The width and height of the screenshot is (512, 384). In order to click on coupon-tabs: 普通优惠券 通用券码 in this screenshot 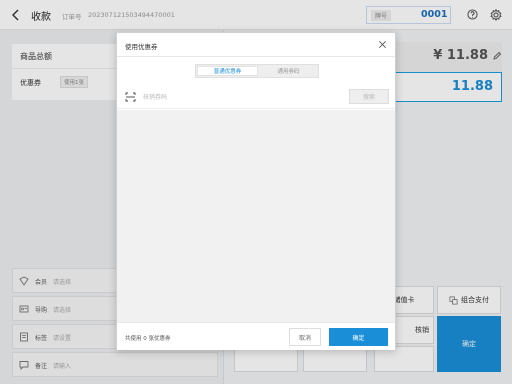, I will do `click(257, 71)`.